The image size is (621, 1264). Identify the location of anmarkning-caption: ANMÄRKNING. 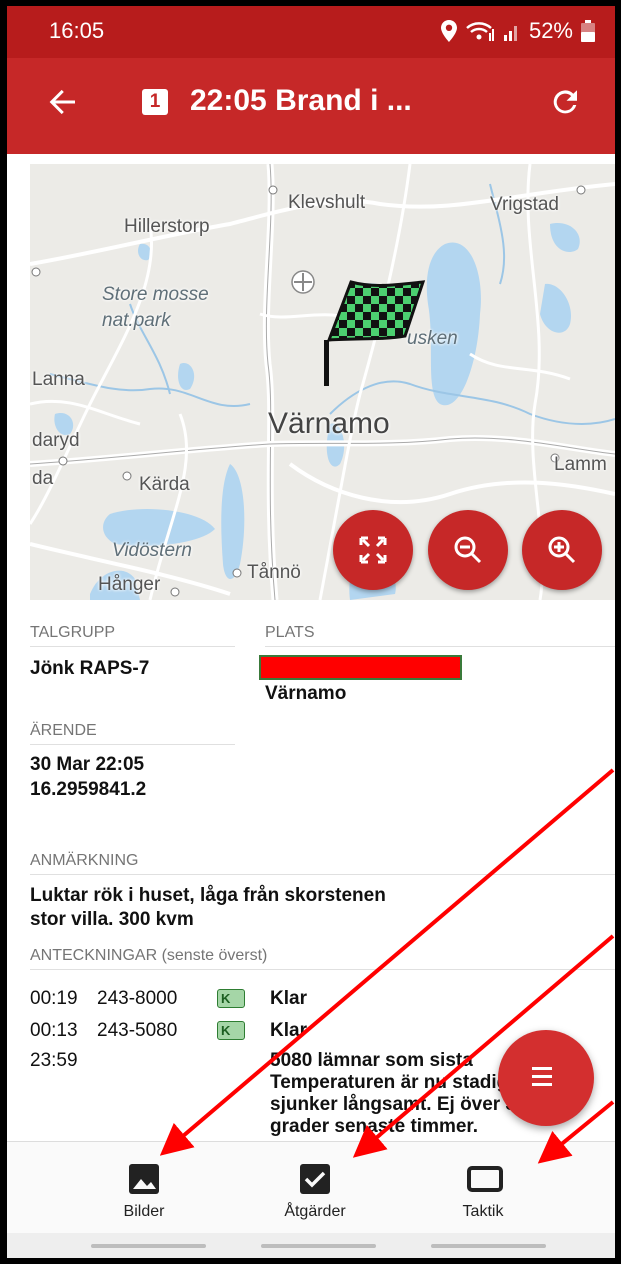
(84, 860).